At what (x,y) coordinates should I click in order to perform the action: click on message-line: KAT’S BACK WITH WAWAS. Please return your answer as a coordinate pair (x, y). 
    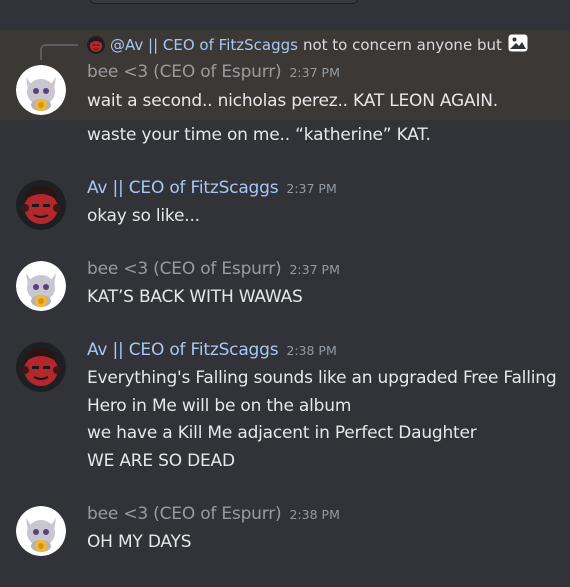
    Looking at the image, I should click on (195, 297).